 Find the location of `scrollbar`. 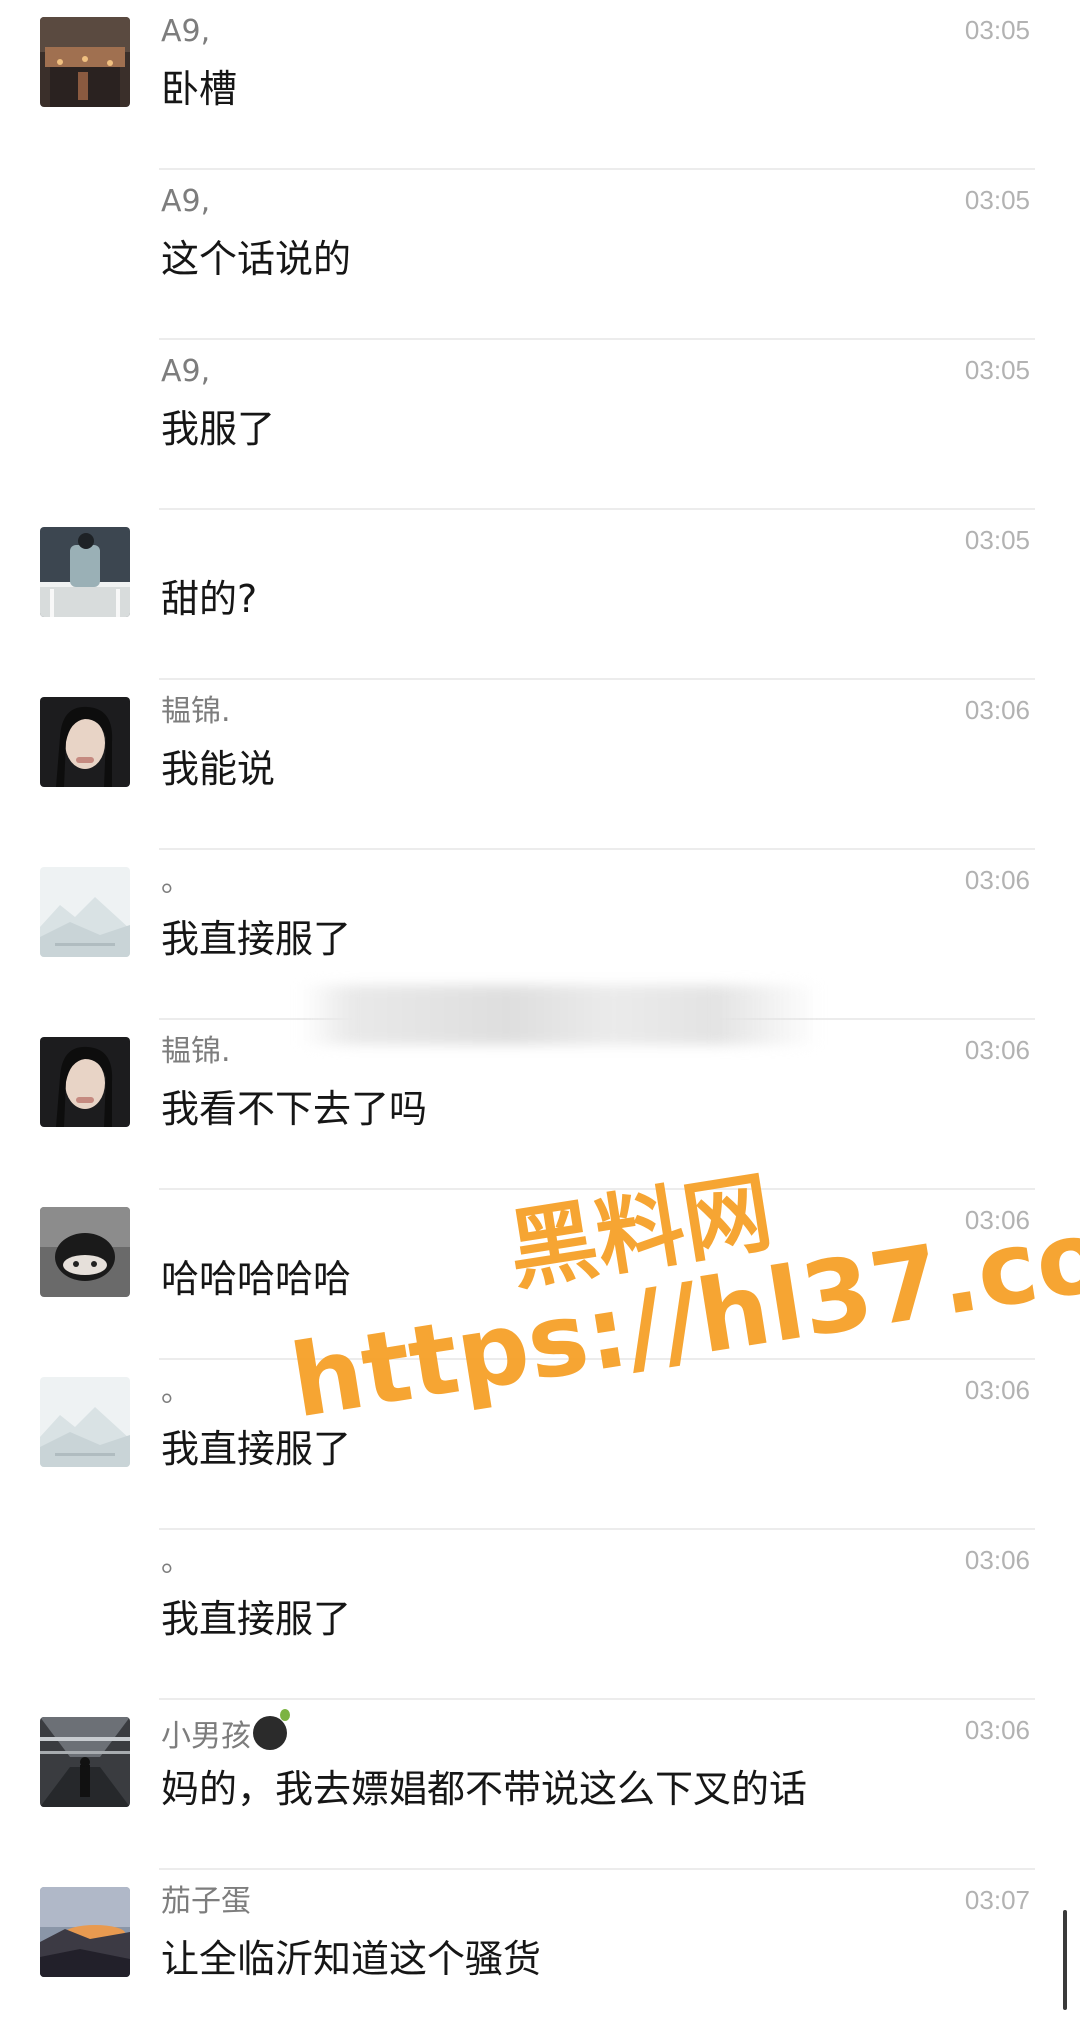

scrollbar is located at coordinates (1065, 1960).